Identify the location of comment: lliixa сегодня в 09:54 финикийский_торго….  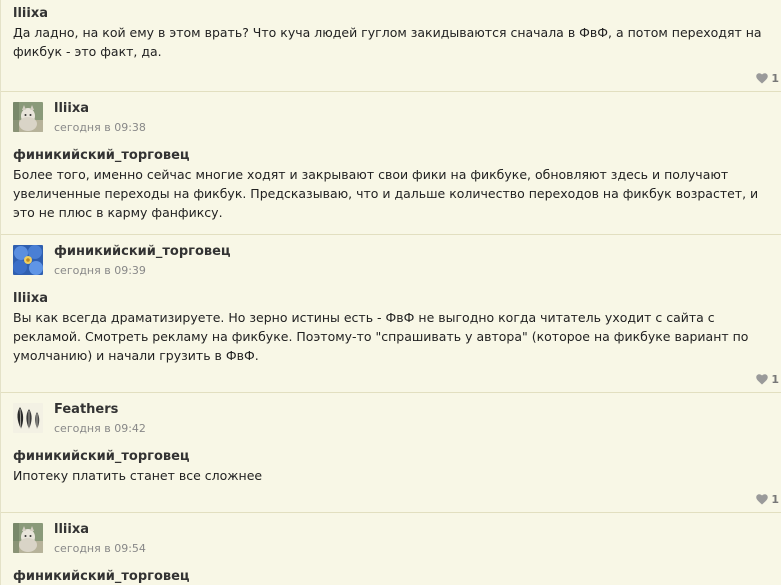
(391, 549).